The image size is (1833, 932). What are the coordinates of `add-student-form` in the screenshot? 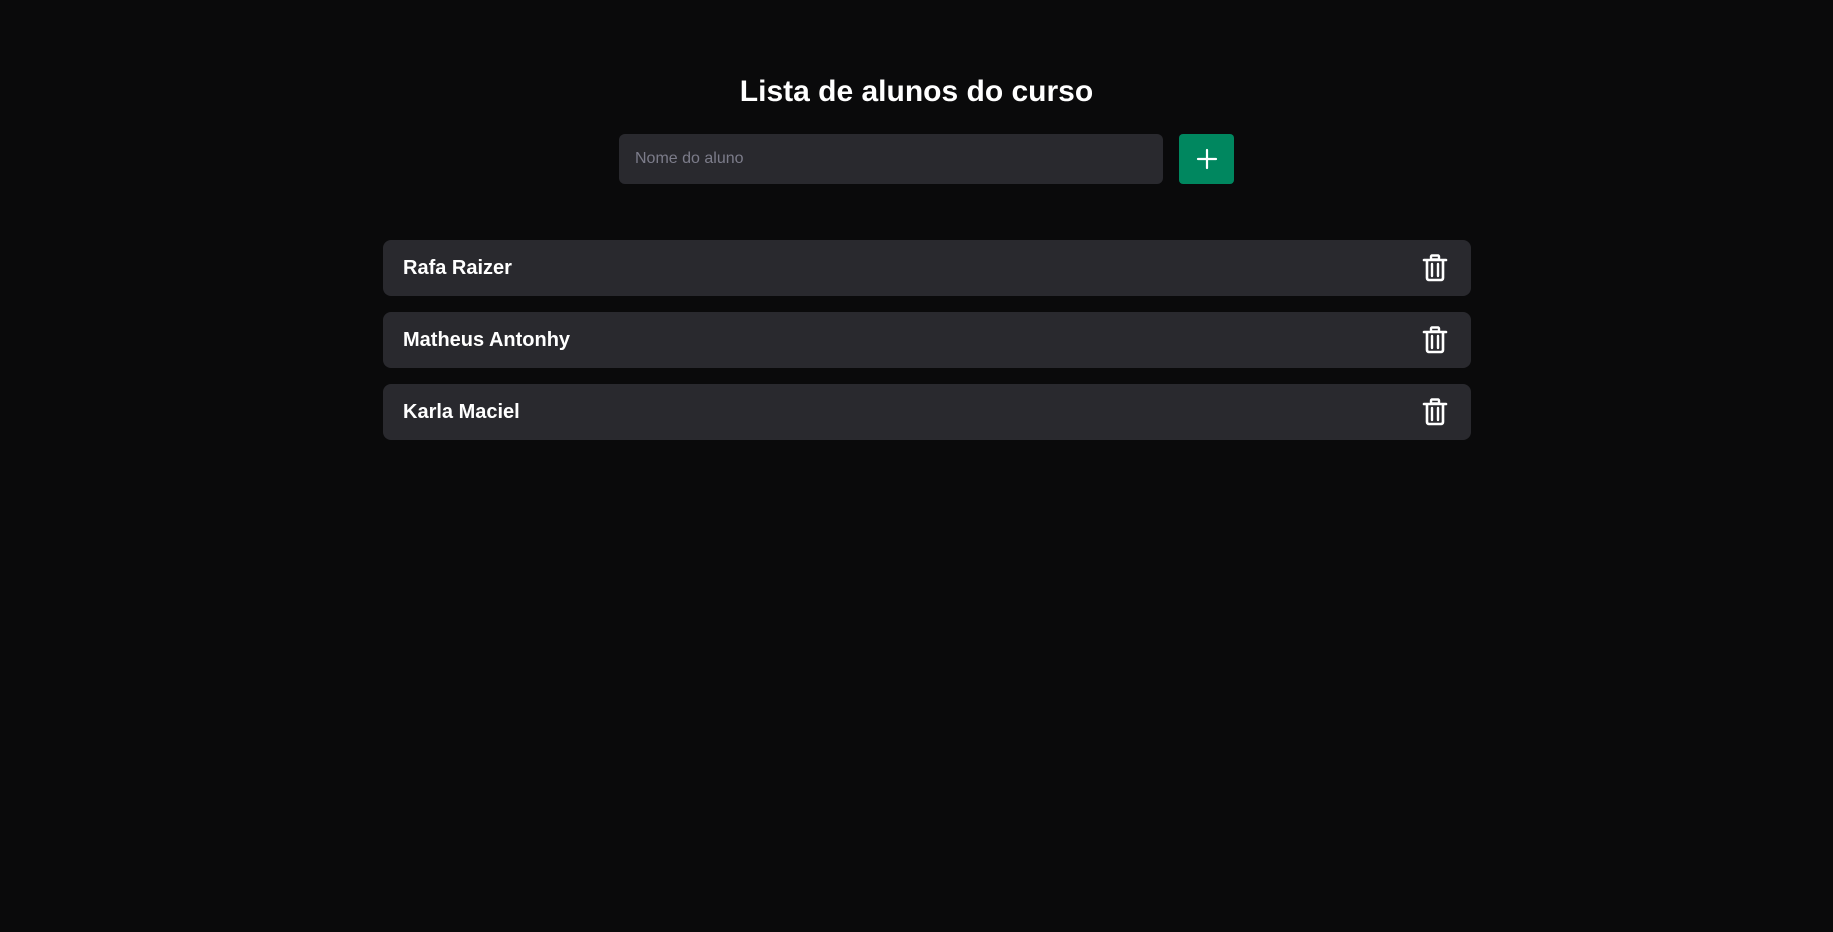 It's located at (926, 159).